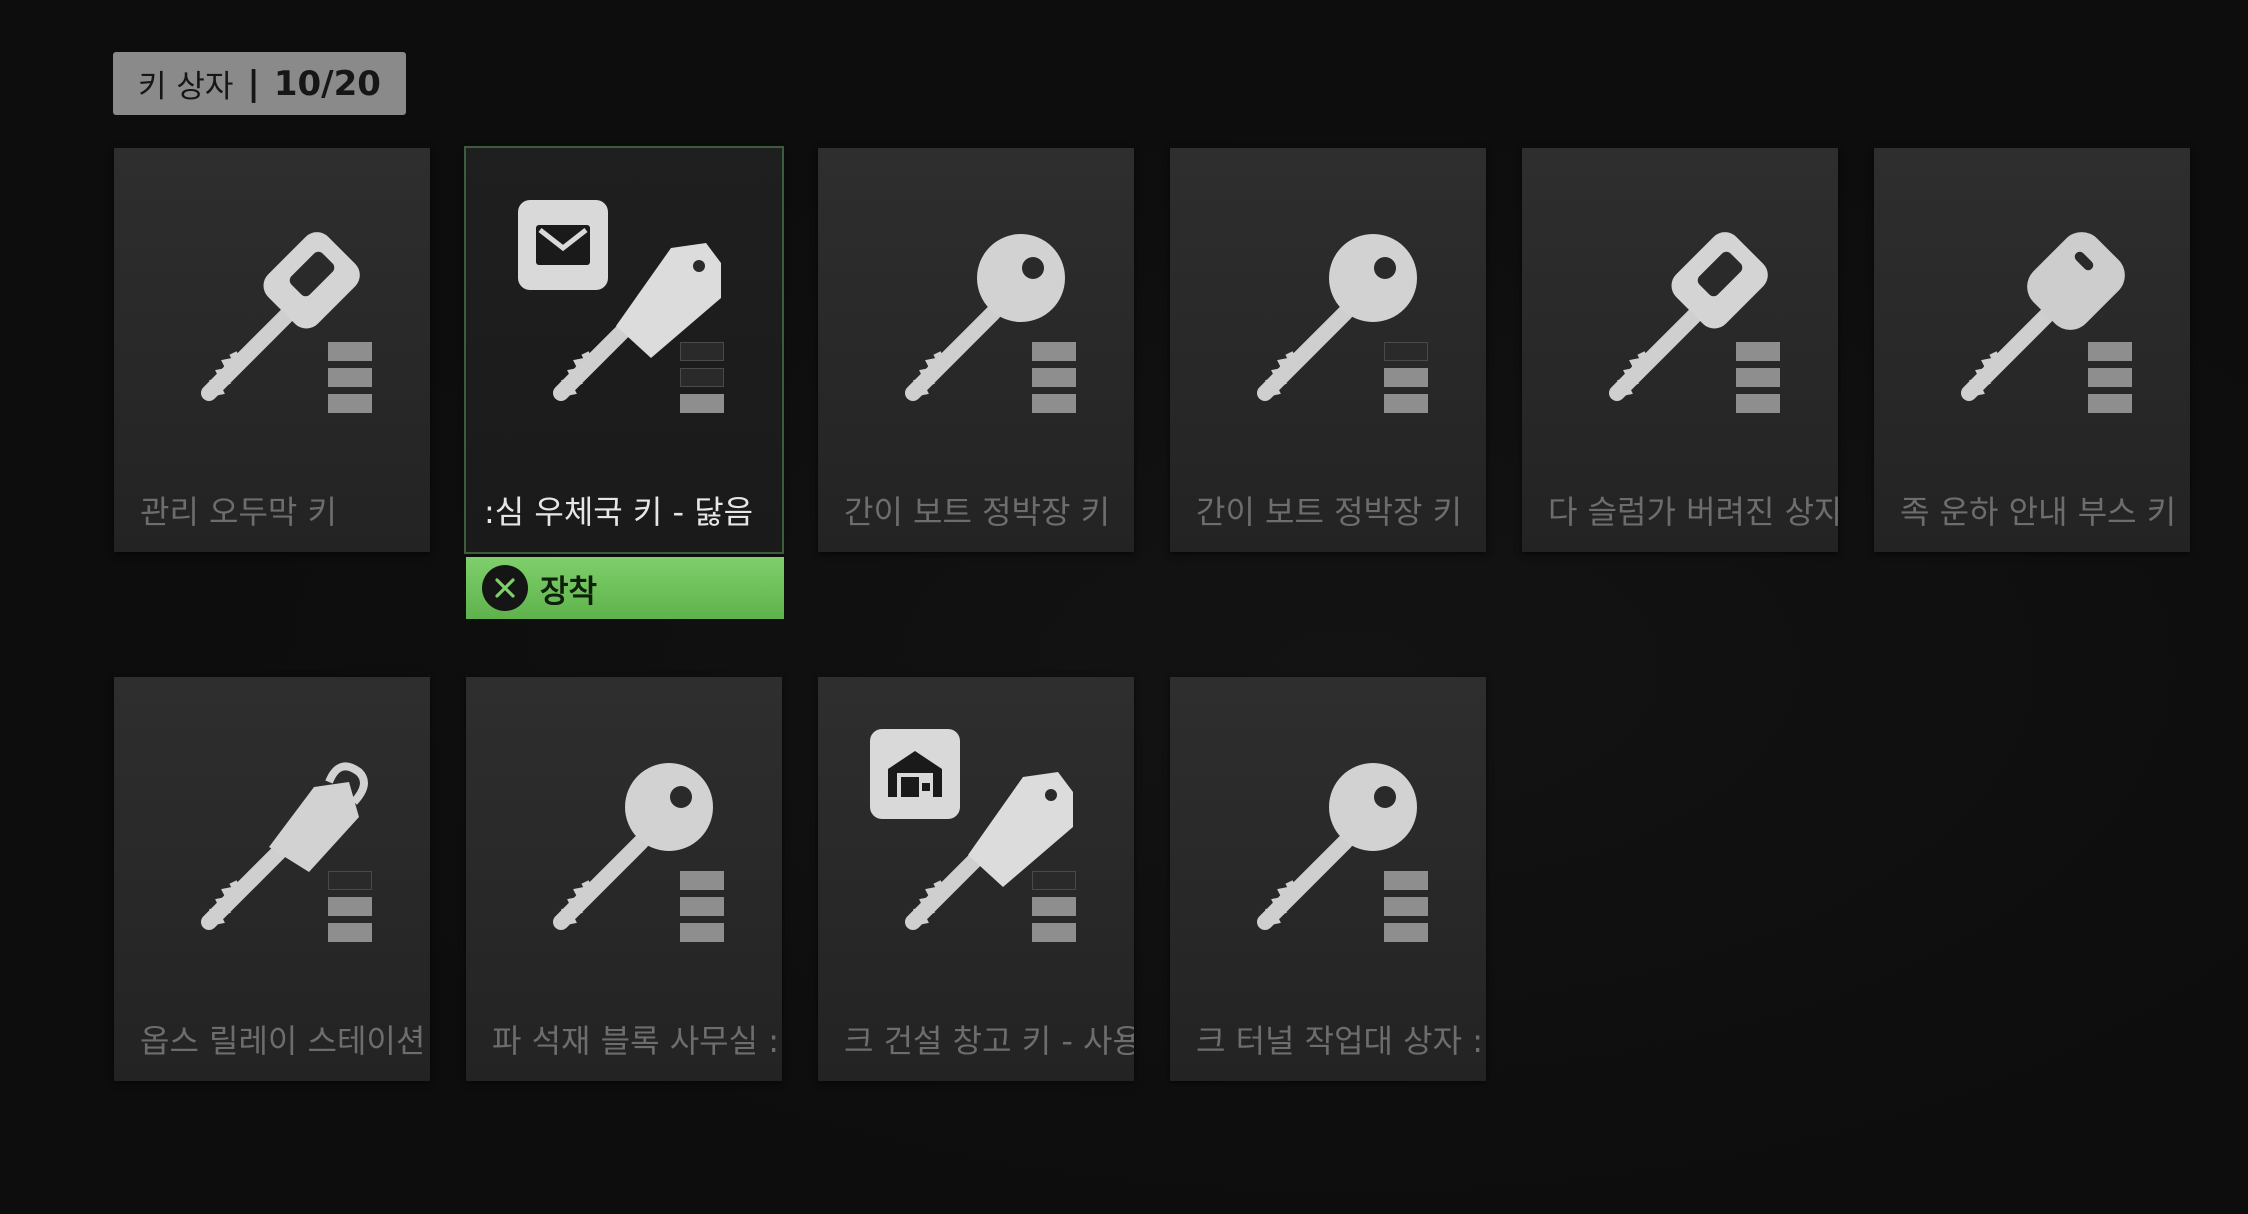 This screenshot has height=1214, width=2248. What do you see at coordinates (1693, 512) in the screenshot?
I see `key-slot-label: 다 슬럼가 버려진 상자` at bounding box center [1693, 512].